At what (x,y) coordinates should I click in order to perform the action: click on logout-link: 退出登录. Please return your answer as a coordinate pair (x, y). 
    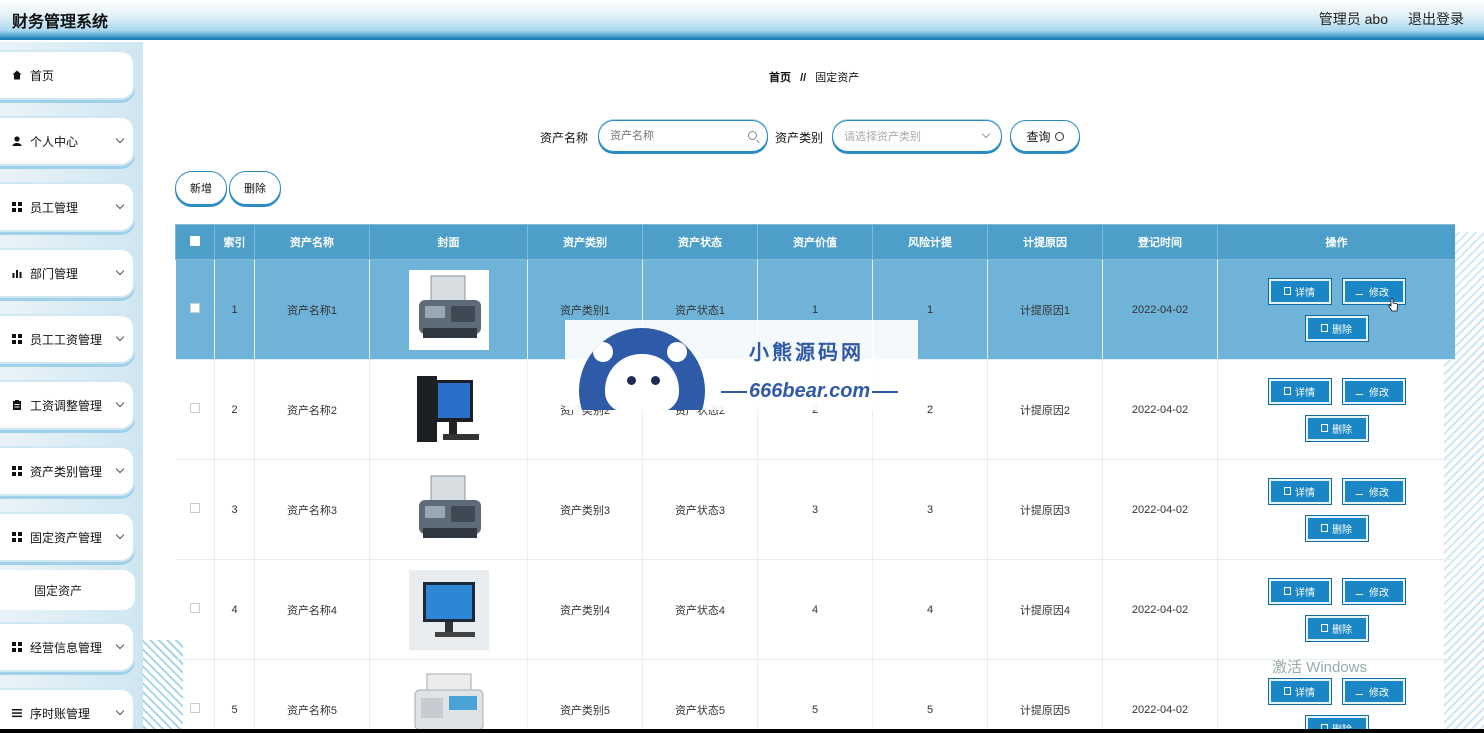
    Looking at the image, I should click on (1436, 19).